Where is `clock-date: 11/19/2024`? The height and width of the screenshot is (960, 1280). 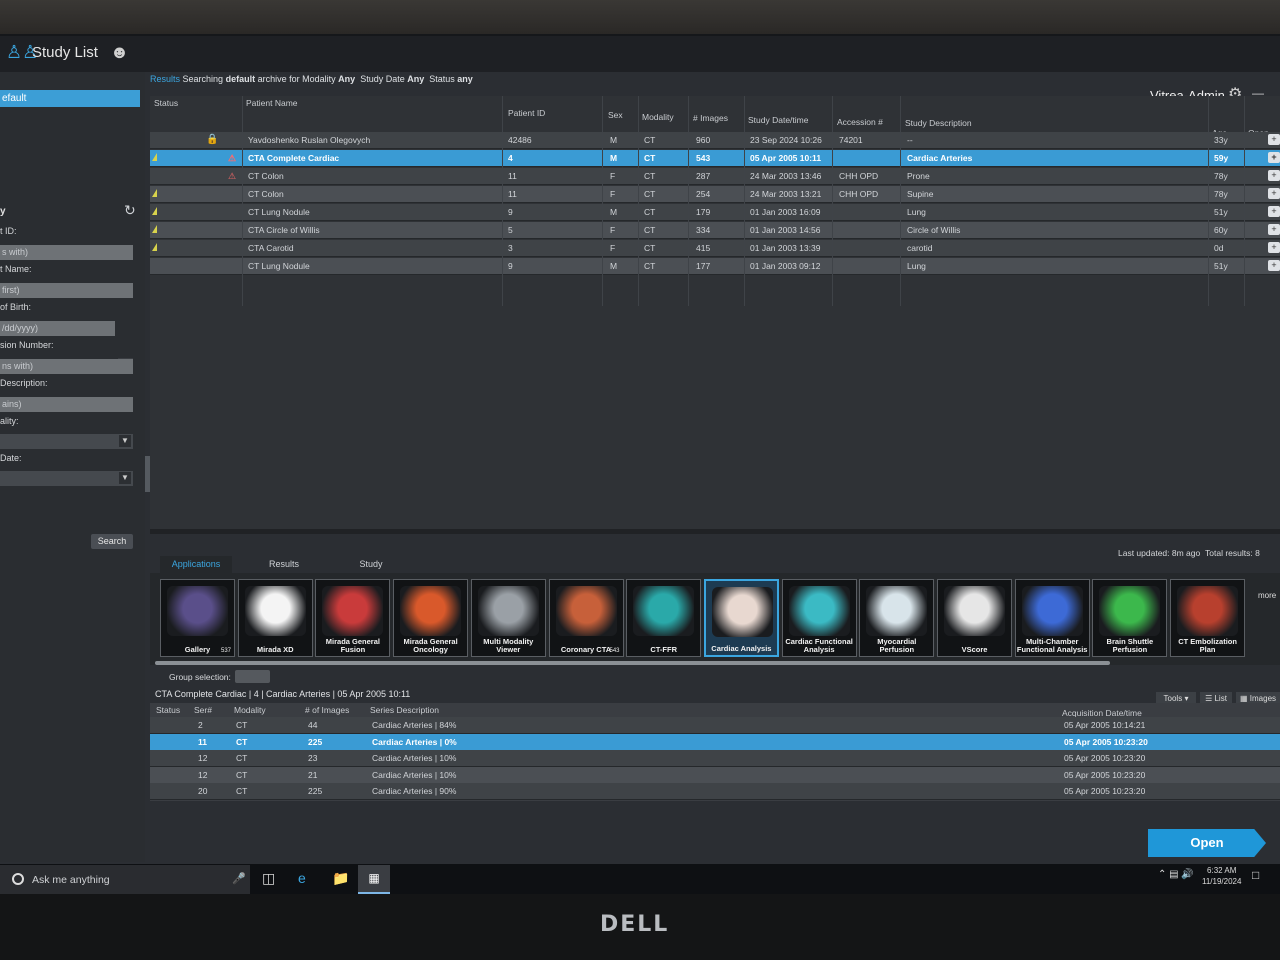
clock-date: 11/19/2024 is located at coordinates (1222, 881).